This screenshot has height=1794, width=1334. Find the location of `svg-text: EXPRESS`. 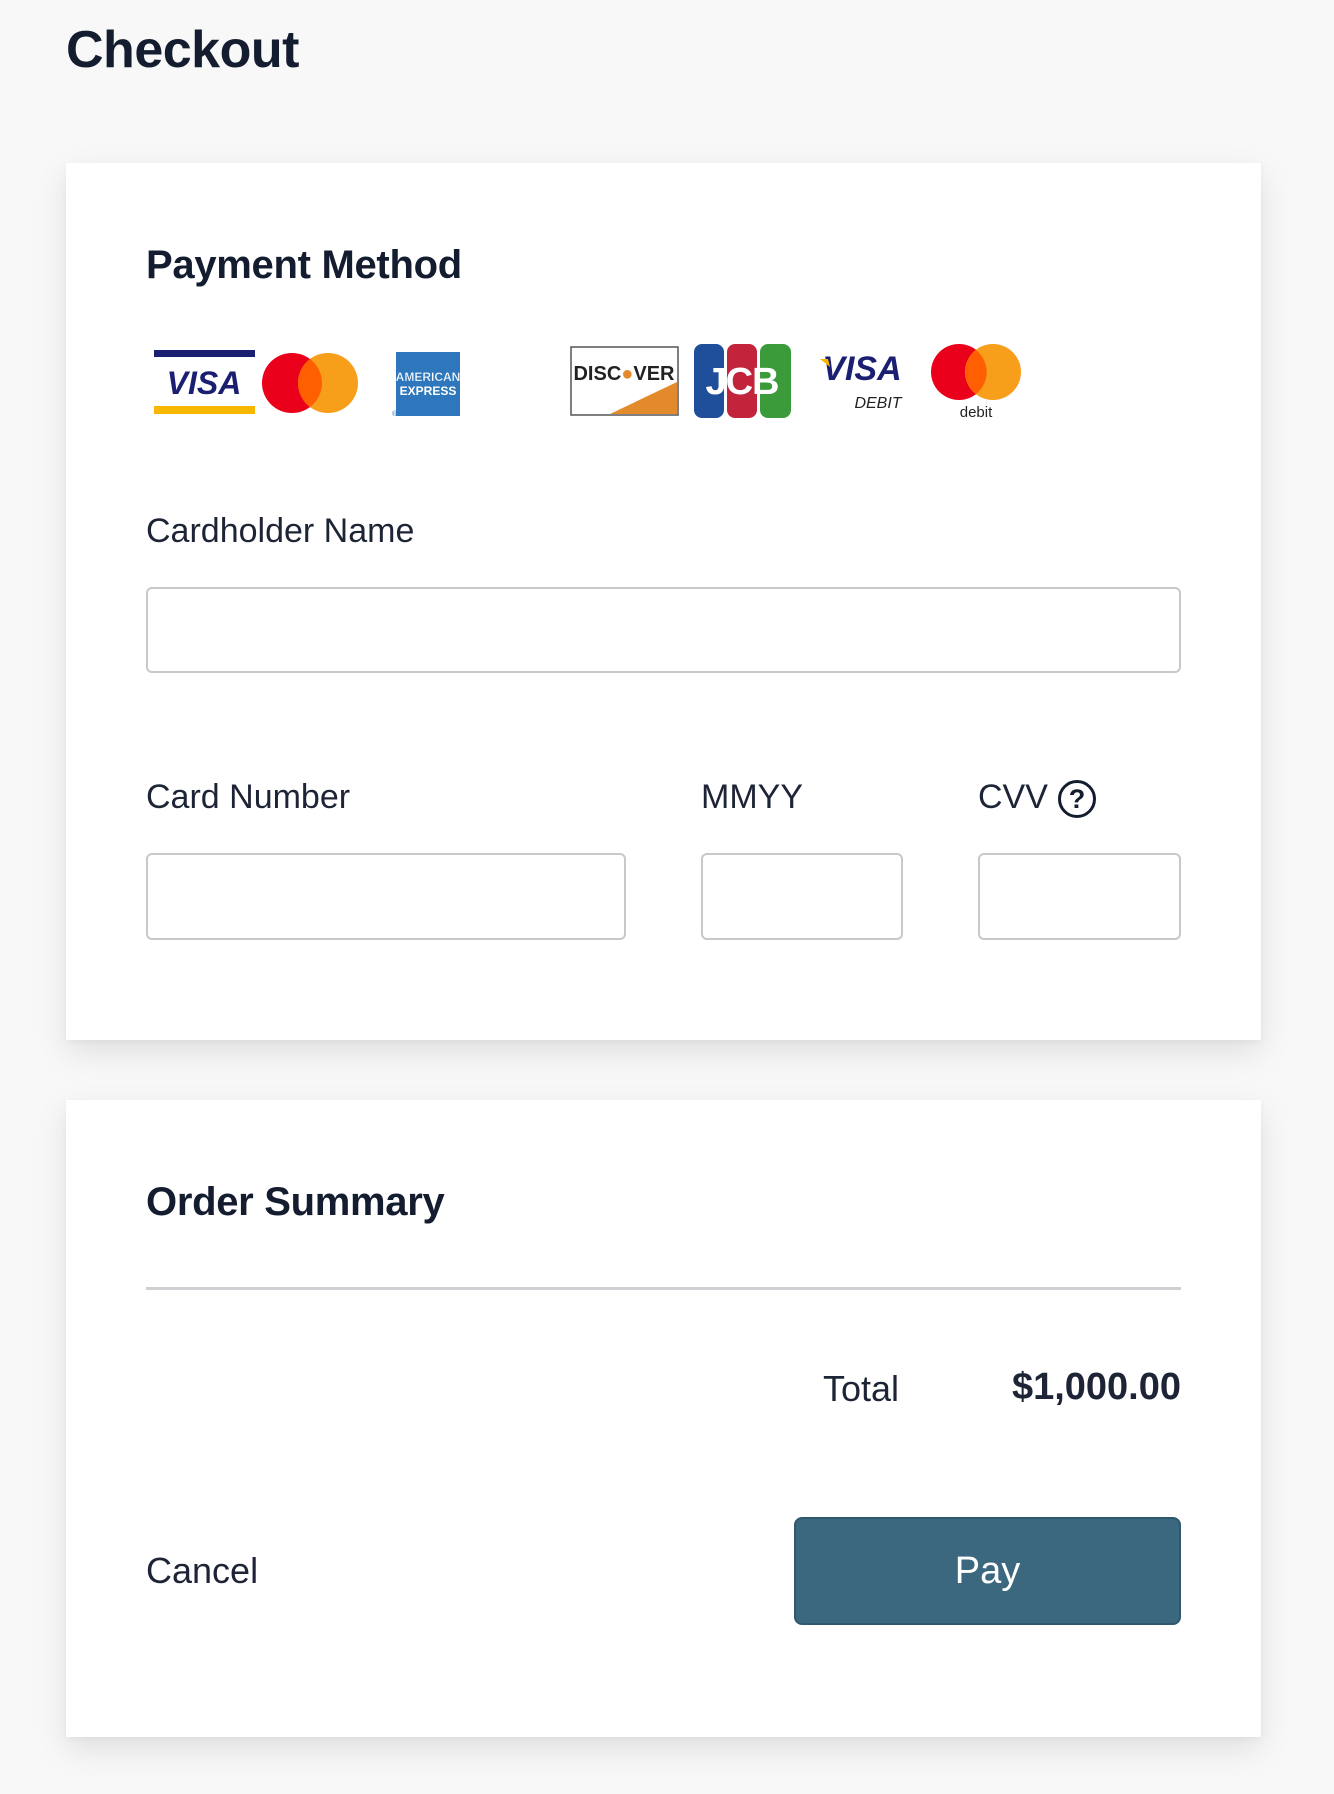

svg-text: EXPRESS is located at coordinates (428, 391).